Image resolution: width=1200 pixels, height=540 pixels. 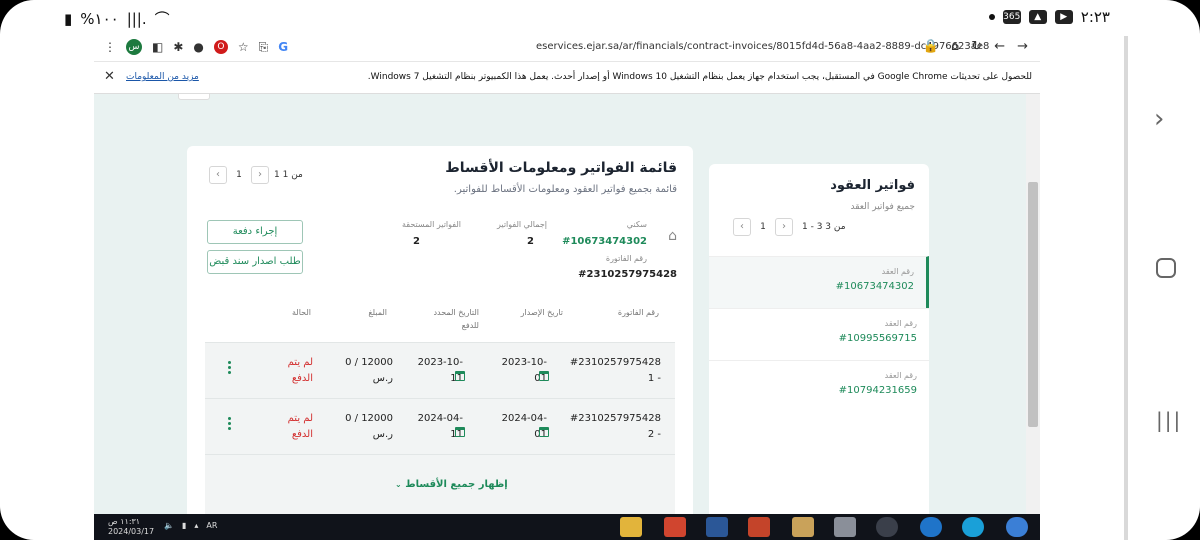 I want to click on vertical-scrollbar, so click(x=1033, y=304).